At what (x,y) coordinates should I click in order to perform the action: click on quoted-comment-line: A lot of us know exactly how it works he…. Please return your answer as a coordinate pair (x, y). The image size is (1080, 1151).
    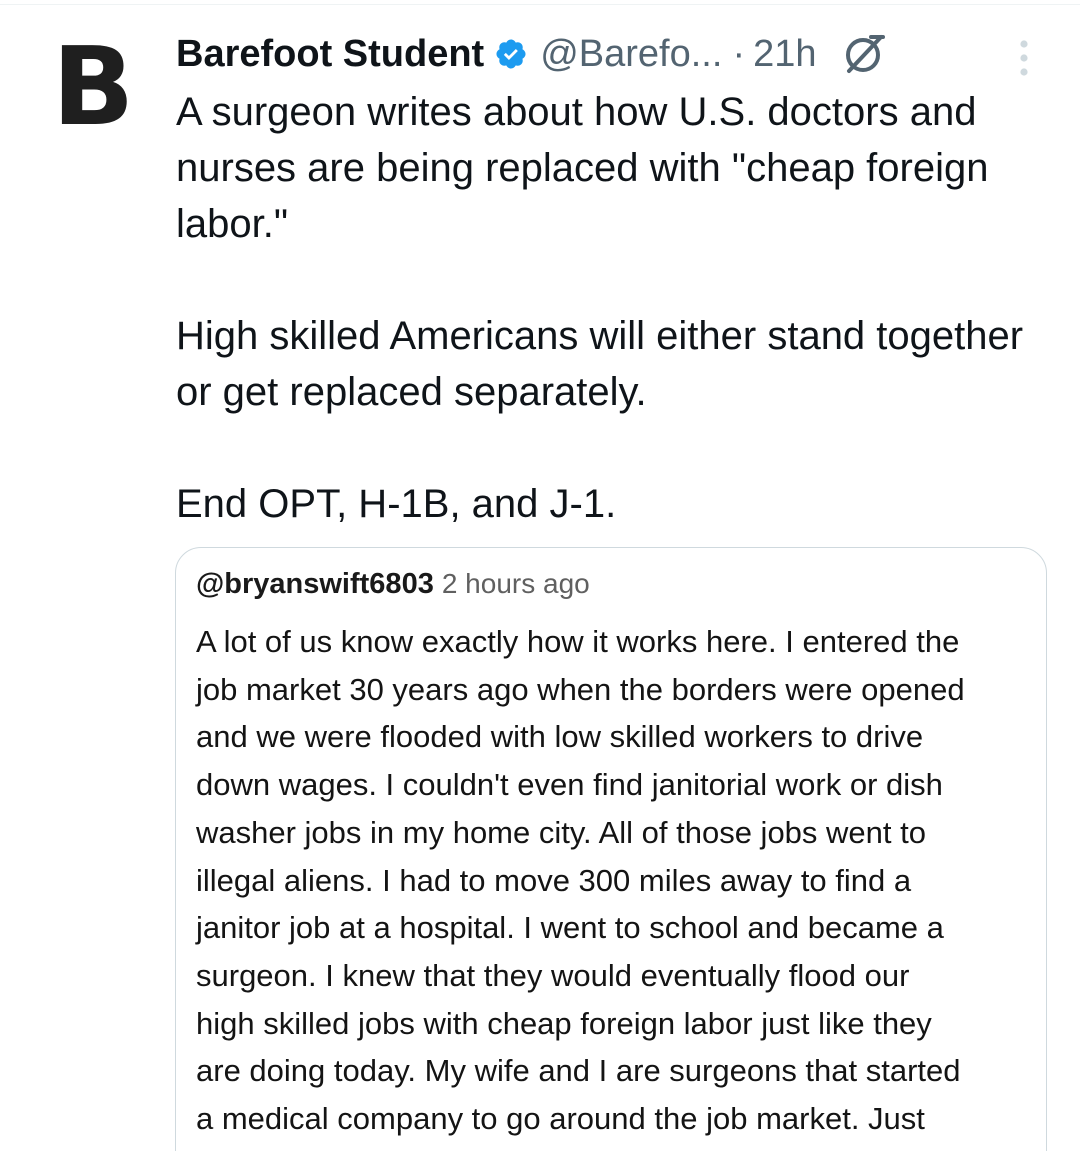
    Looking at the image, I should click on (578, 641).